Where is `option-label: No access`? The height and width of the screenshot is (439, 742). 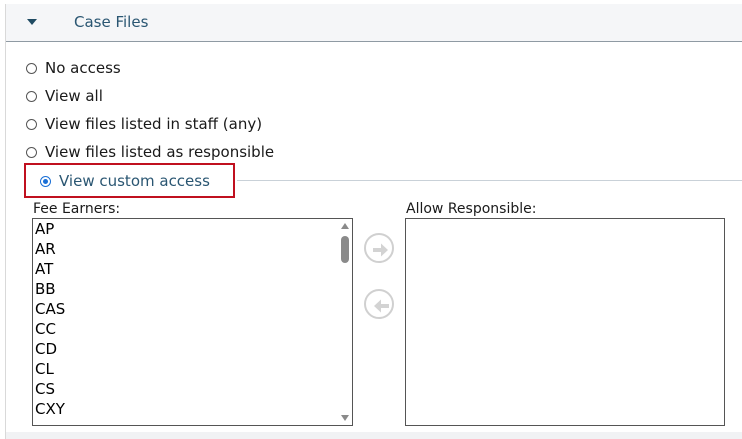
option-label: No access is located at coordinates (83, 68).